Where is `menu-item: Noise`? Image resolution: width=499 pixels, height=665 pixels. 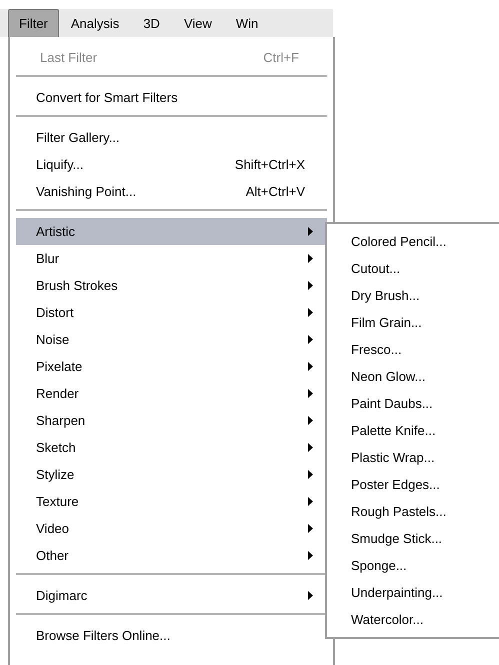
menu-item: Noise is located at coordinates (171, 339).